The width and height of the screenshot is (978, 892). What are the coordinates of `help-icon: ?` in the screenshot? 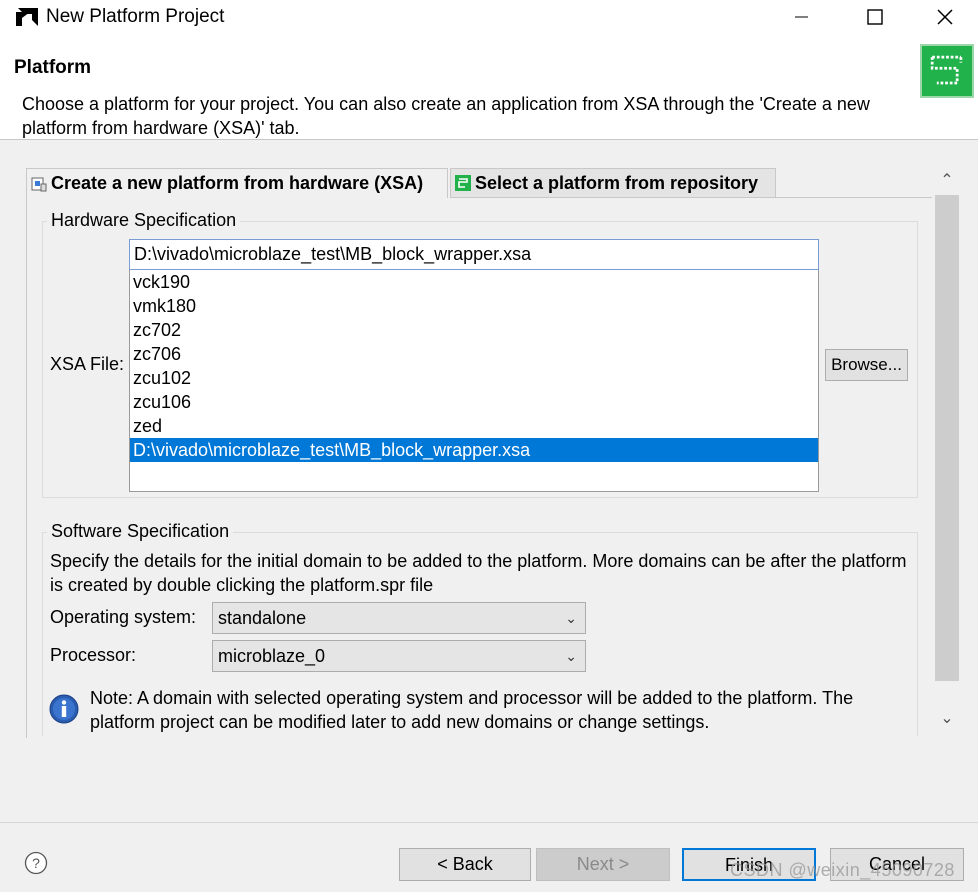 It's located at (36, 863).